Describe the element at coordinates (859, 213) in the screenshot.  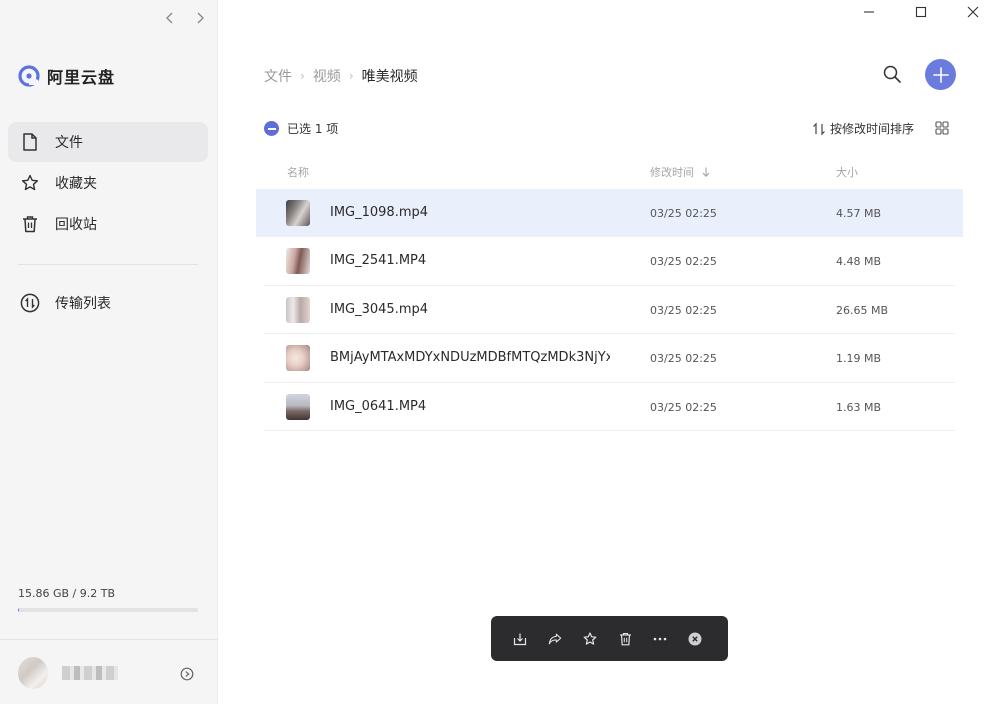
I see `file-size: 4.57 MB` at that location.